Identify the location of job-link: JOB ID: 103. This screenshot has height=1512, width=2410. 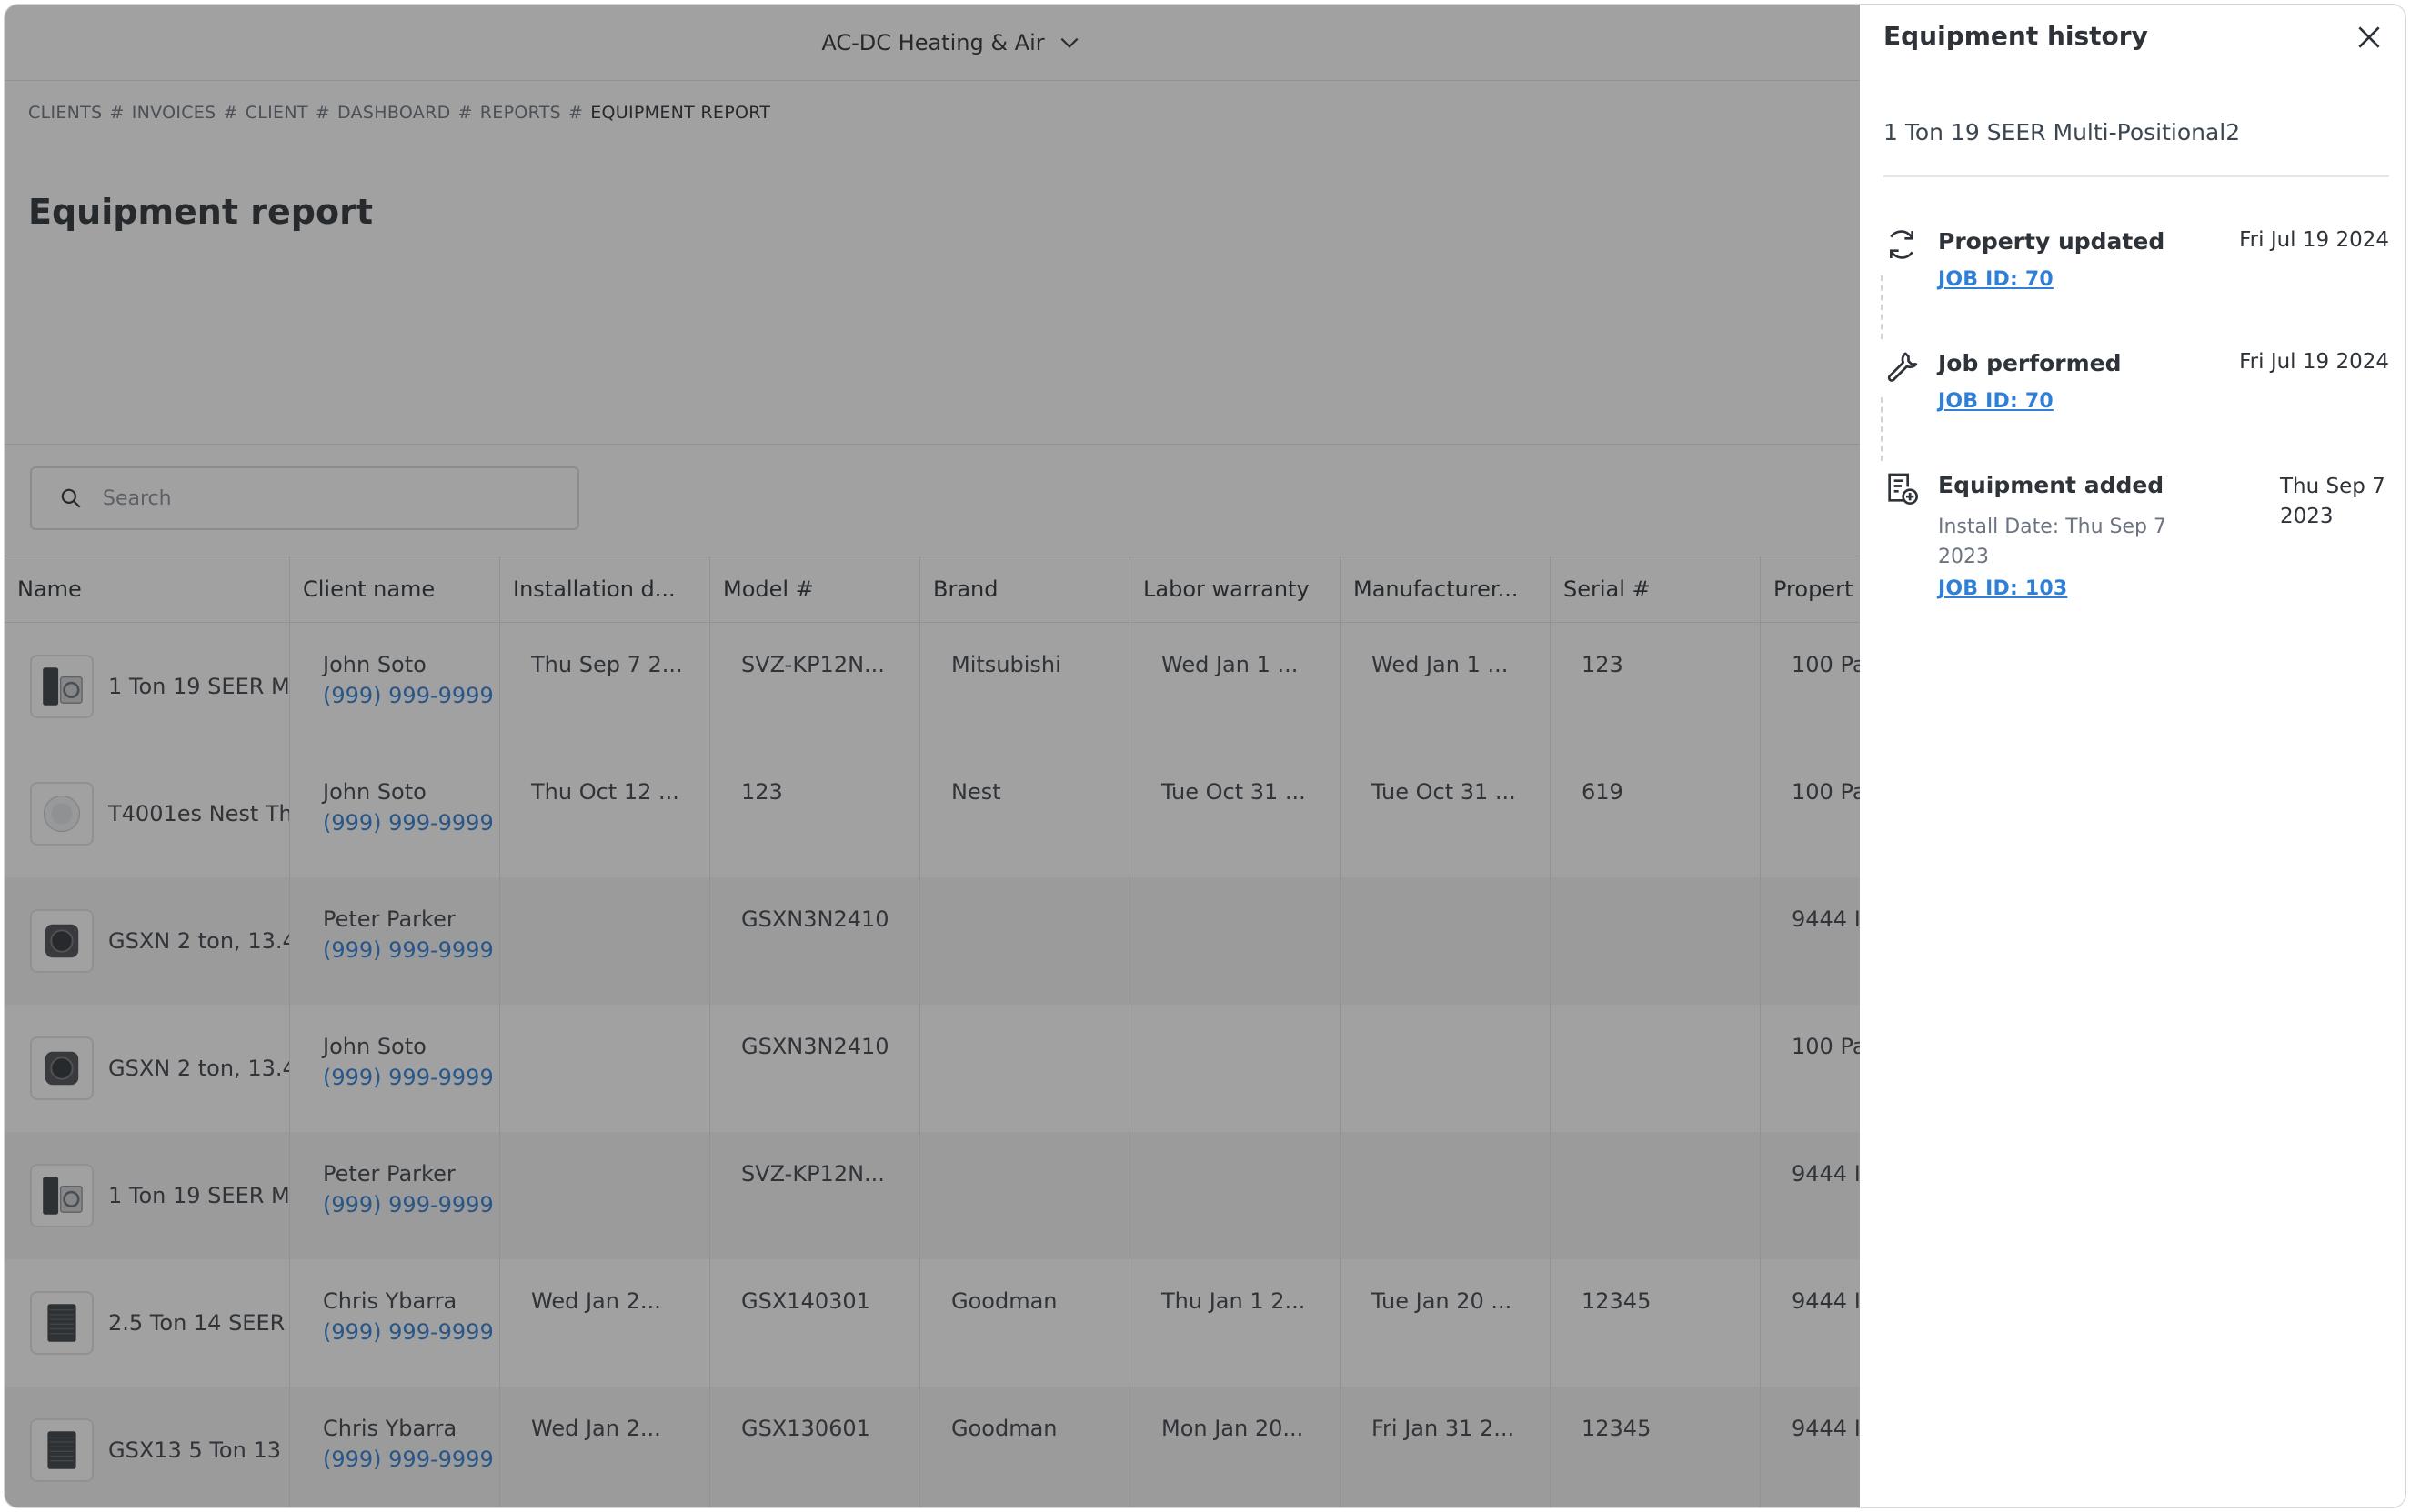
(2003, 588).